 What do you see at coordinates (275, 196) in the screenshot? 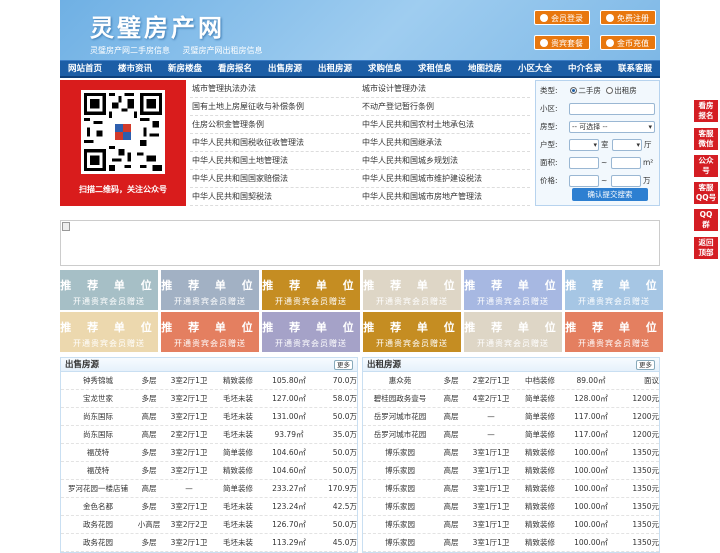
I see `policy-link: 中华人民共和国契税法` at bounding box center [275, 196].